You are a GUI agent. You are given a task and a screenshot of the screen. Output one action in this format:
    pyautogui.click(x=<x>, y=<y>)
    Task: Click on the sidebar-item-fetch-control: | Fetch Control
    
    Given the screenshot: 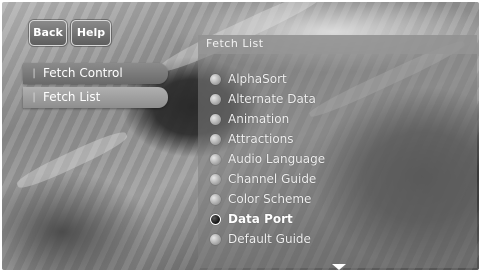 What is the action you would take?
    pyautogui.click(x=95, y=73)
    